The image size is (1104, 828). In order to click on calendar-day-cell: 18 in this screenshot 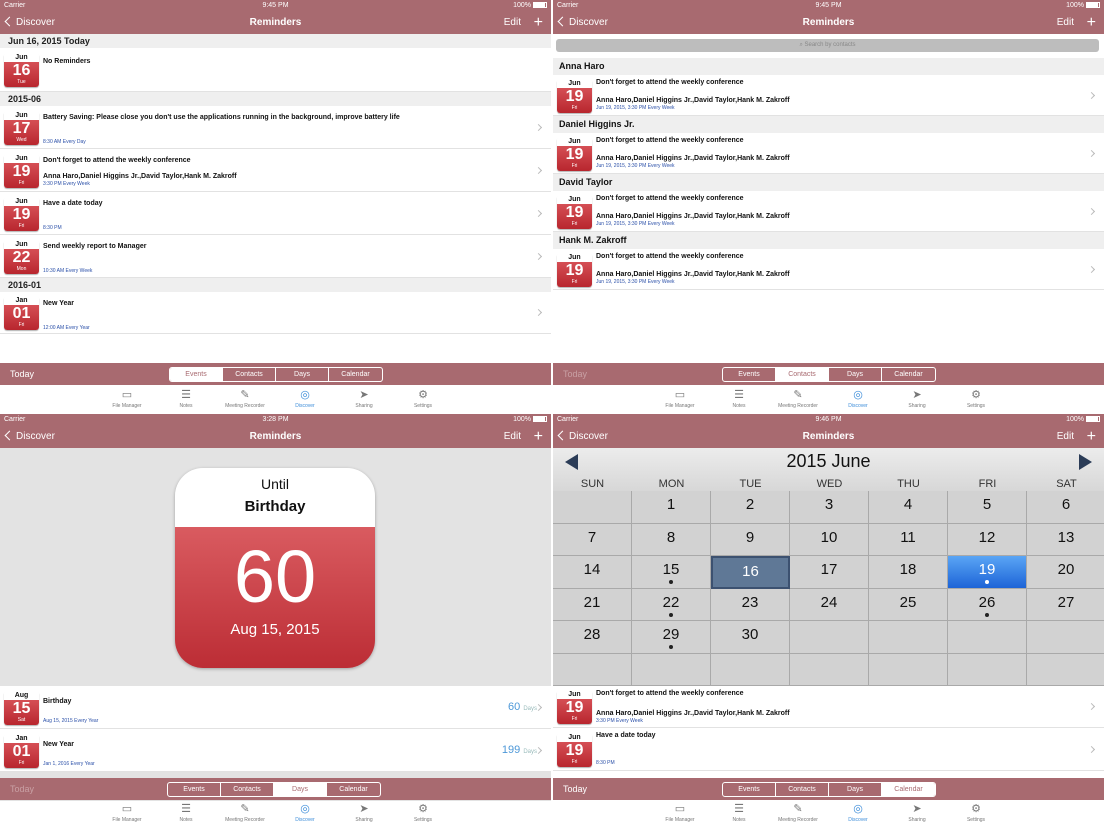, I will do `click(908, 572)`.